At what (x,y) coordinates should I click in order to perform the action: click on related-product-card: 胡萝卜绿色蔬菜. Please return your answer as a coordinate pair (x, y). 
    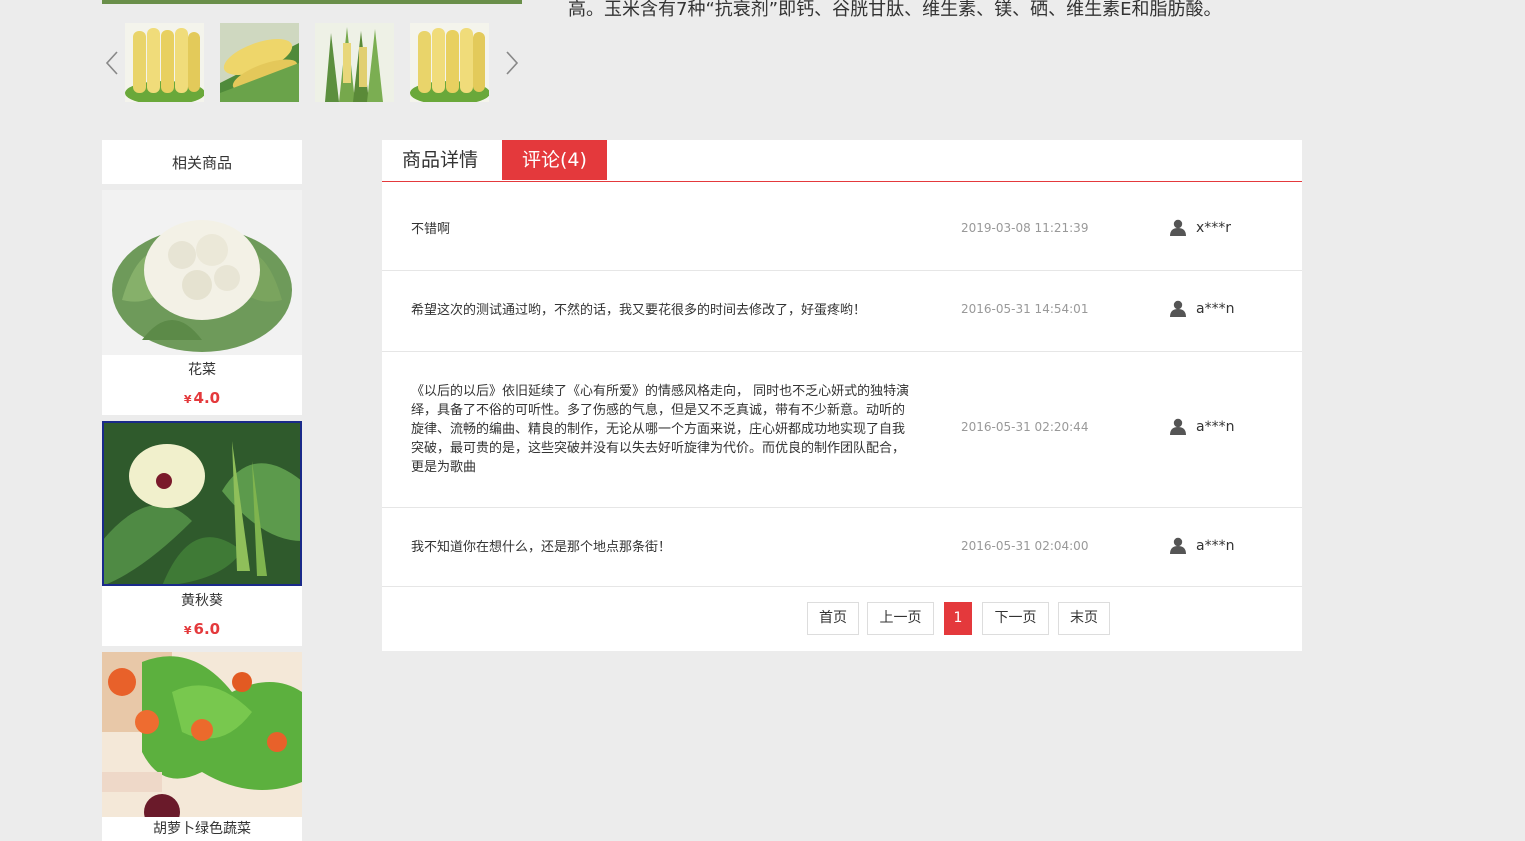
    Looking at the image, I should click on (202, 746).